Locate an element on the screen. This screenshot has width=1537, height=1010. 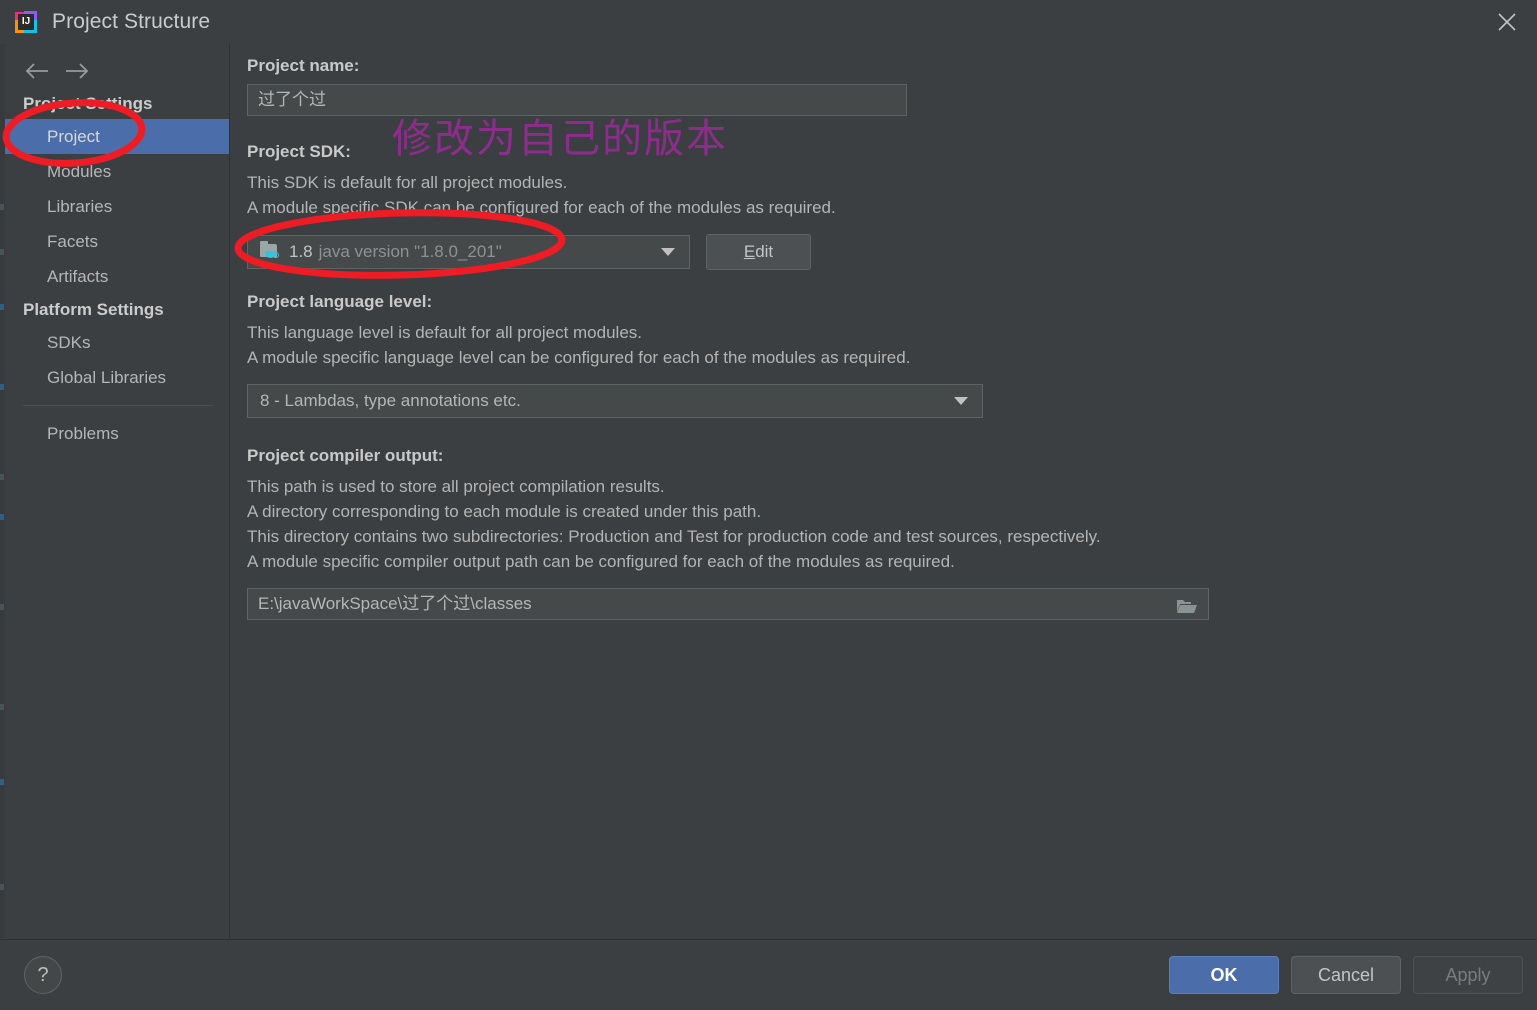
apply-button: Apply is located at coordinates (1468, 975).